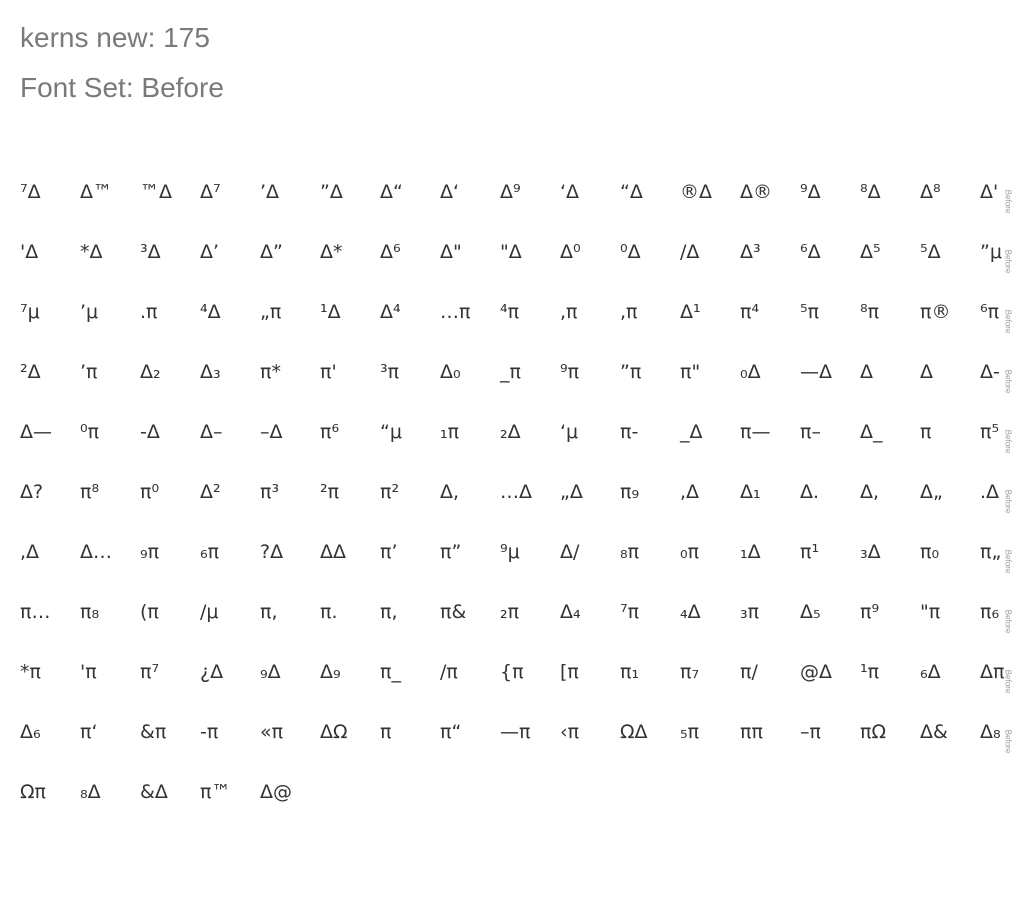  I want to click on kern-pair: ₅π, so click(690, 732).